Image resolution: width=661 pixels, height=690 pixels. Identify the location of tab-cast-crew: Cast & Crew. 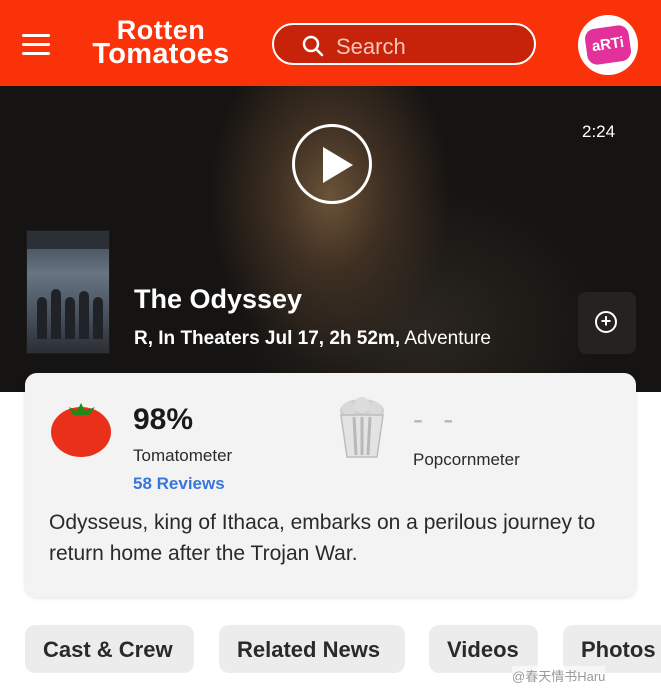
(109, 649).